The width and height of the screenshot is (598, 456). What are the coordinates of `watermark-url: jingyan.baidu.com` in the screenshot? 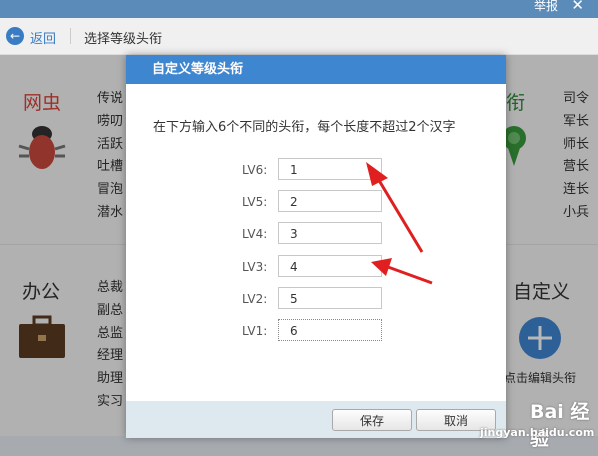 It's located at (537, 432).